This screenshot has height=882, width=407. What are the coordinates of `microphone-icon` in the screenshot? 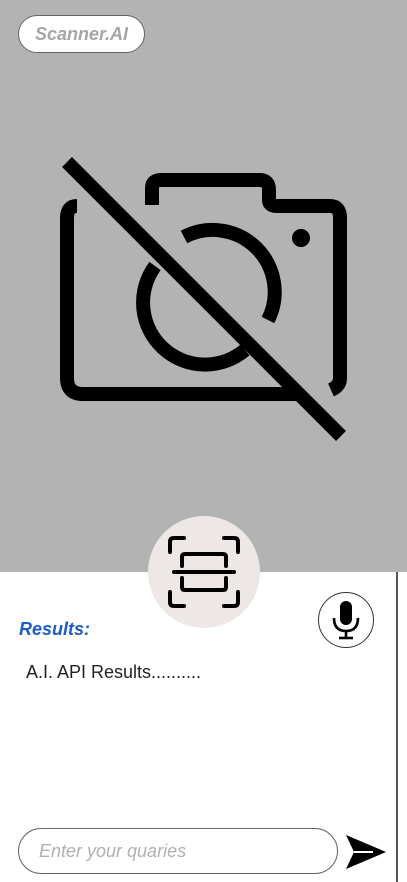 It's located at (346, 620).